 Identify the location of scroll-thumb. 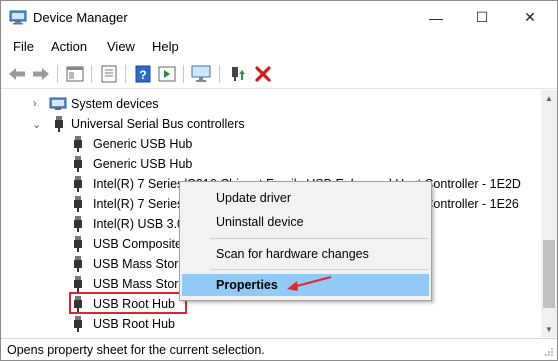
(549, 274).